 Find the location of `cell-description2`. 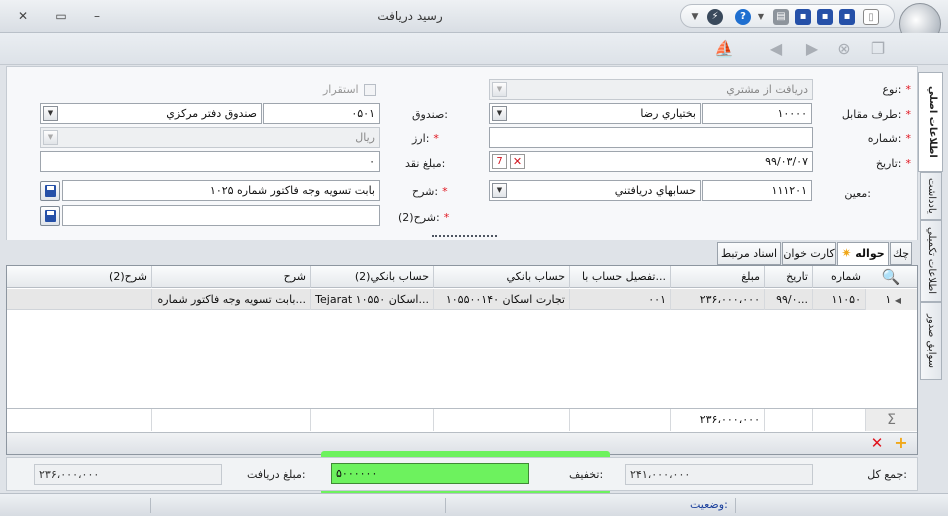

cell-description2 is located at coordinates (79, 299).